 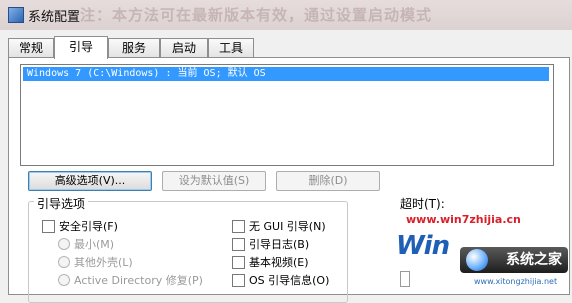 I want to click on ad-repair-label: Active Directory 修复(P), so click(x=138, y=280).